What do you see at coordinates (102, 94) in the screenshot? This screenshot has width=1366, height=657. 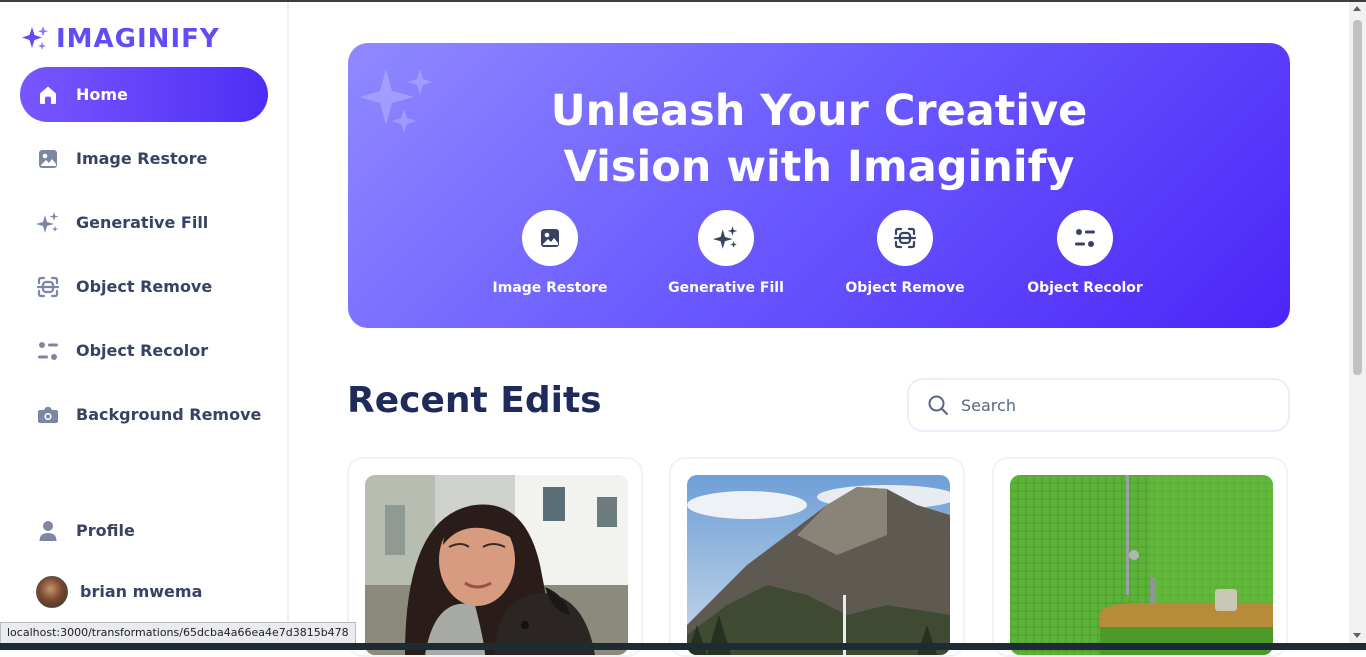 I see `sidebar-item-label: Home` at bounding box center [102, 94].